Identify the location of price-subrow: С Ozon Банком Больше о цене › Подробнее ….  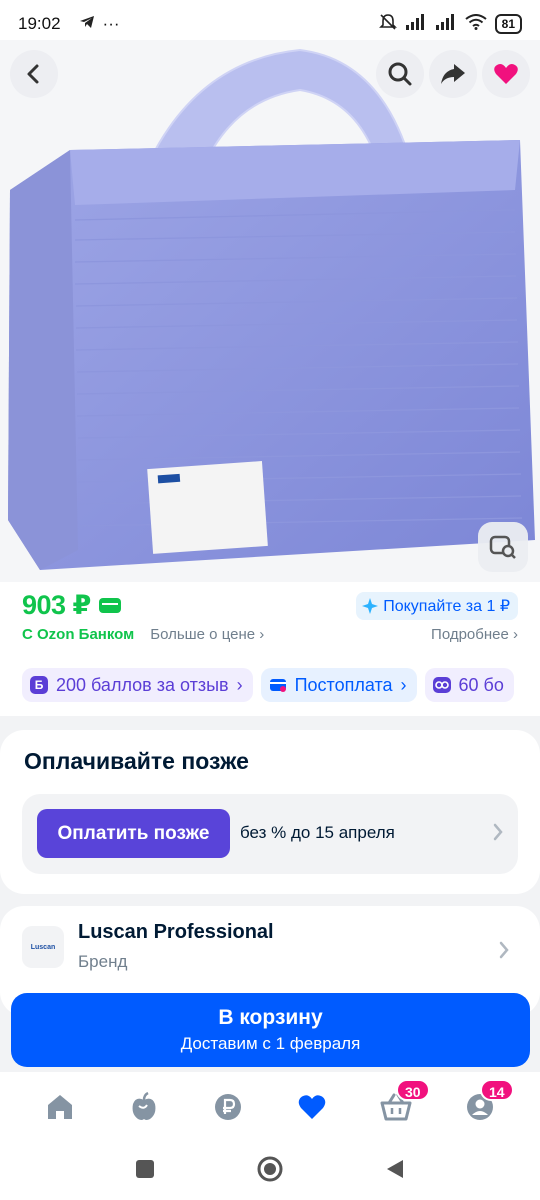
(270, 634).